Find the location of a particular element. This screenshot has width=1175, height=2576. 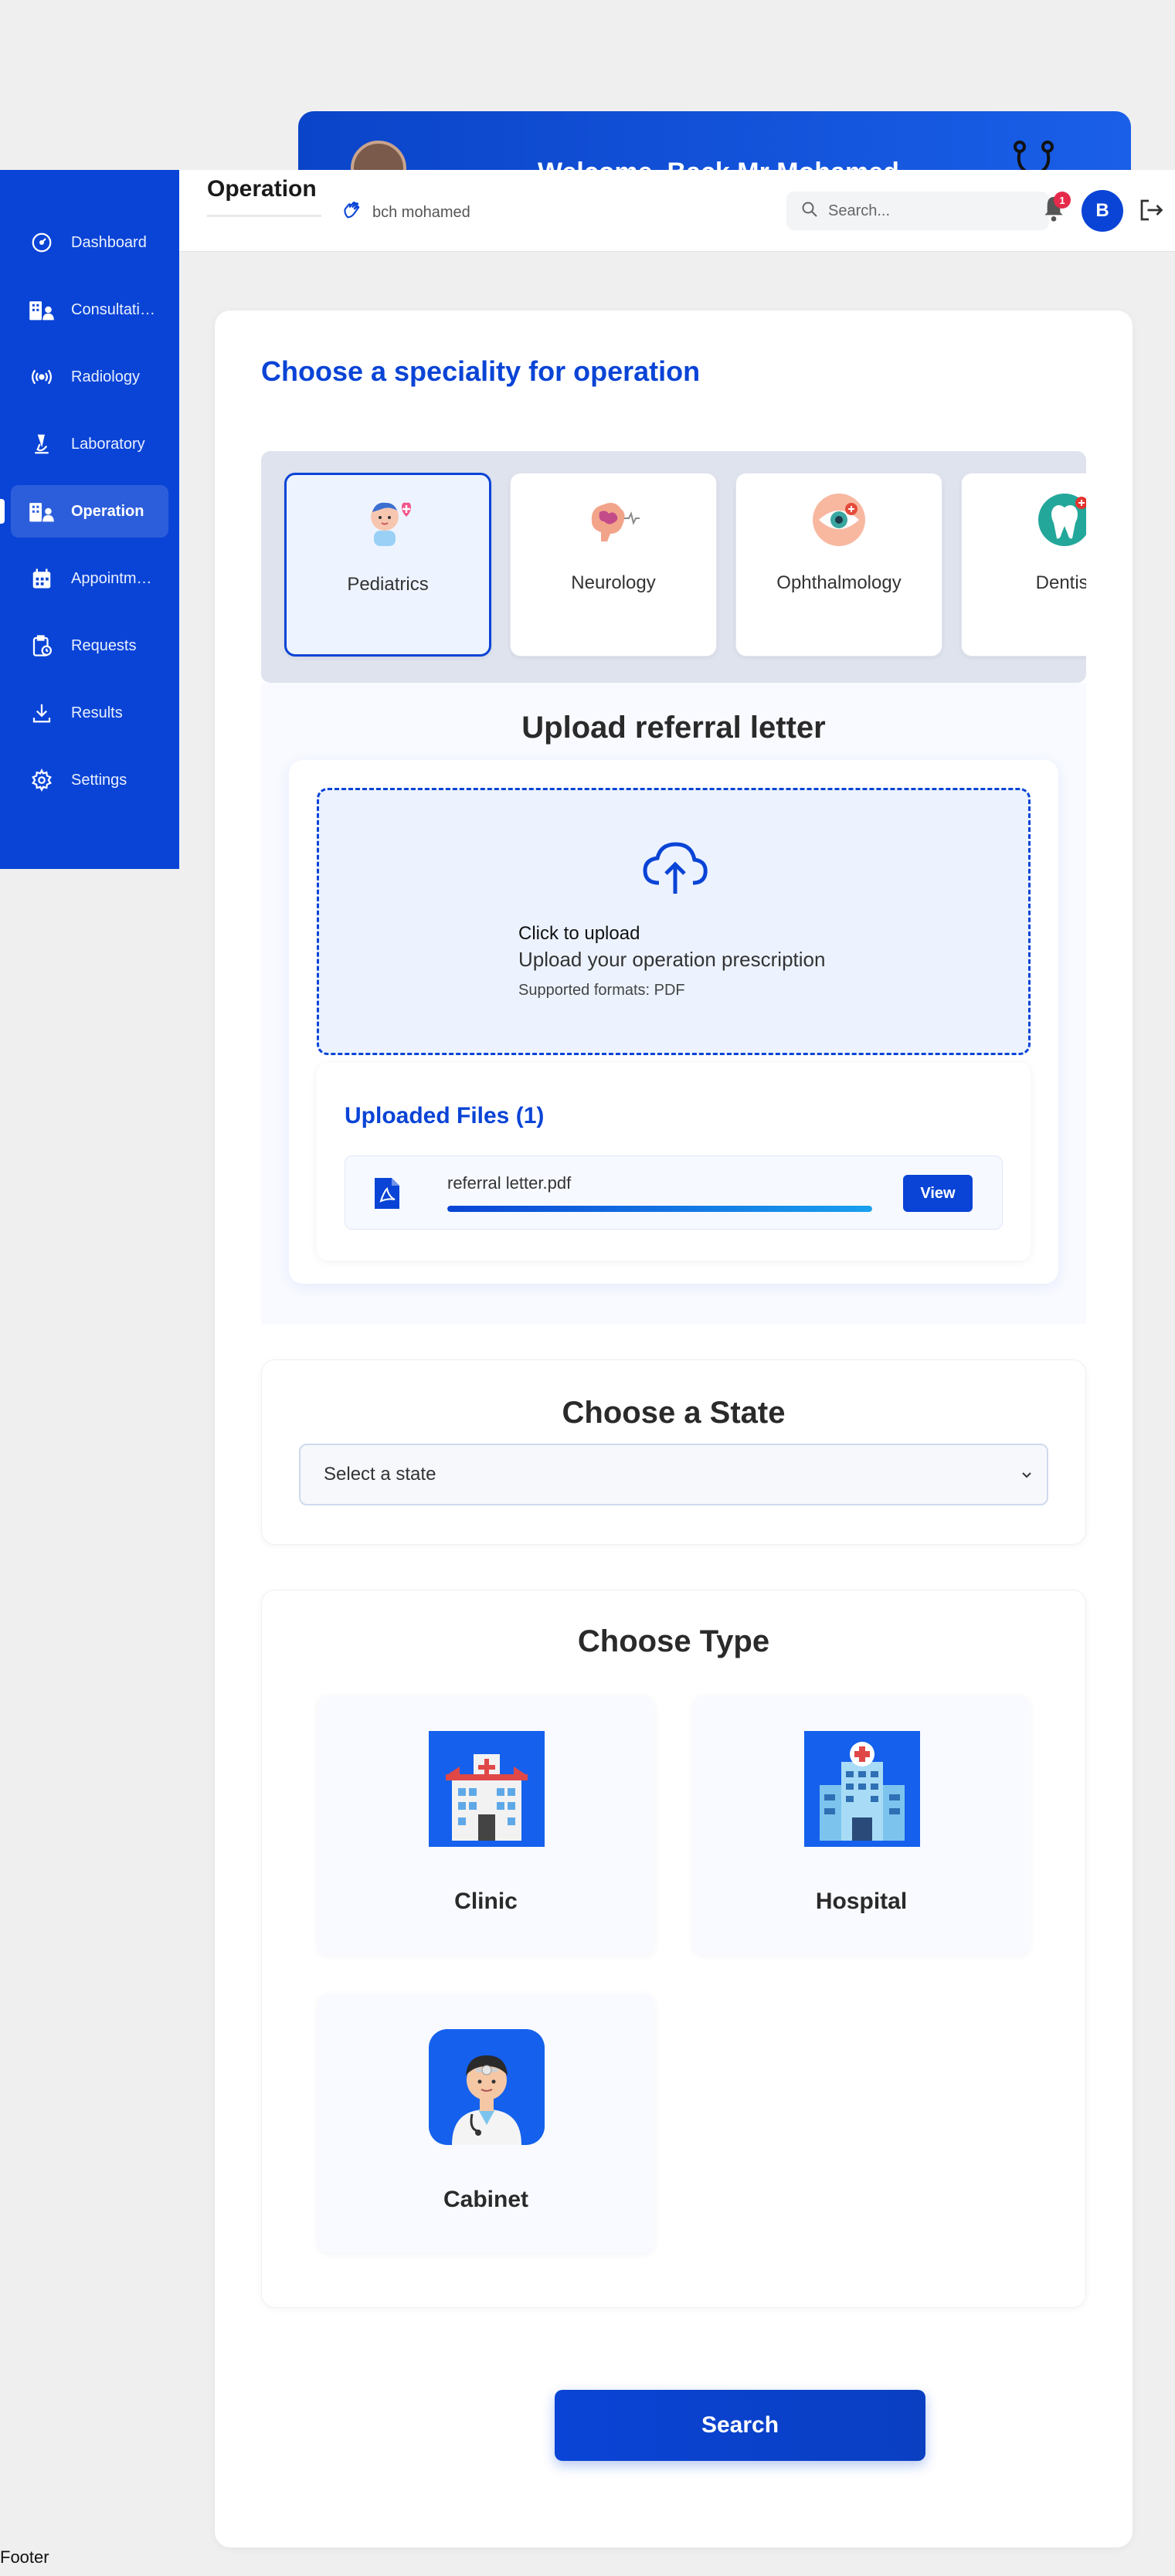

sidebar-item-requests: Requests is located at coordinates (89, 645).